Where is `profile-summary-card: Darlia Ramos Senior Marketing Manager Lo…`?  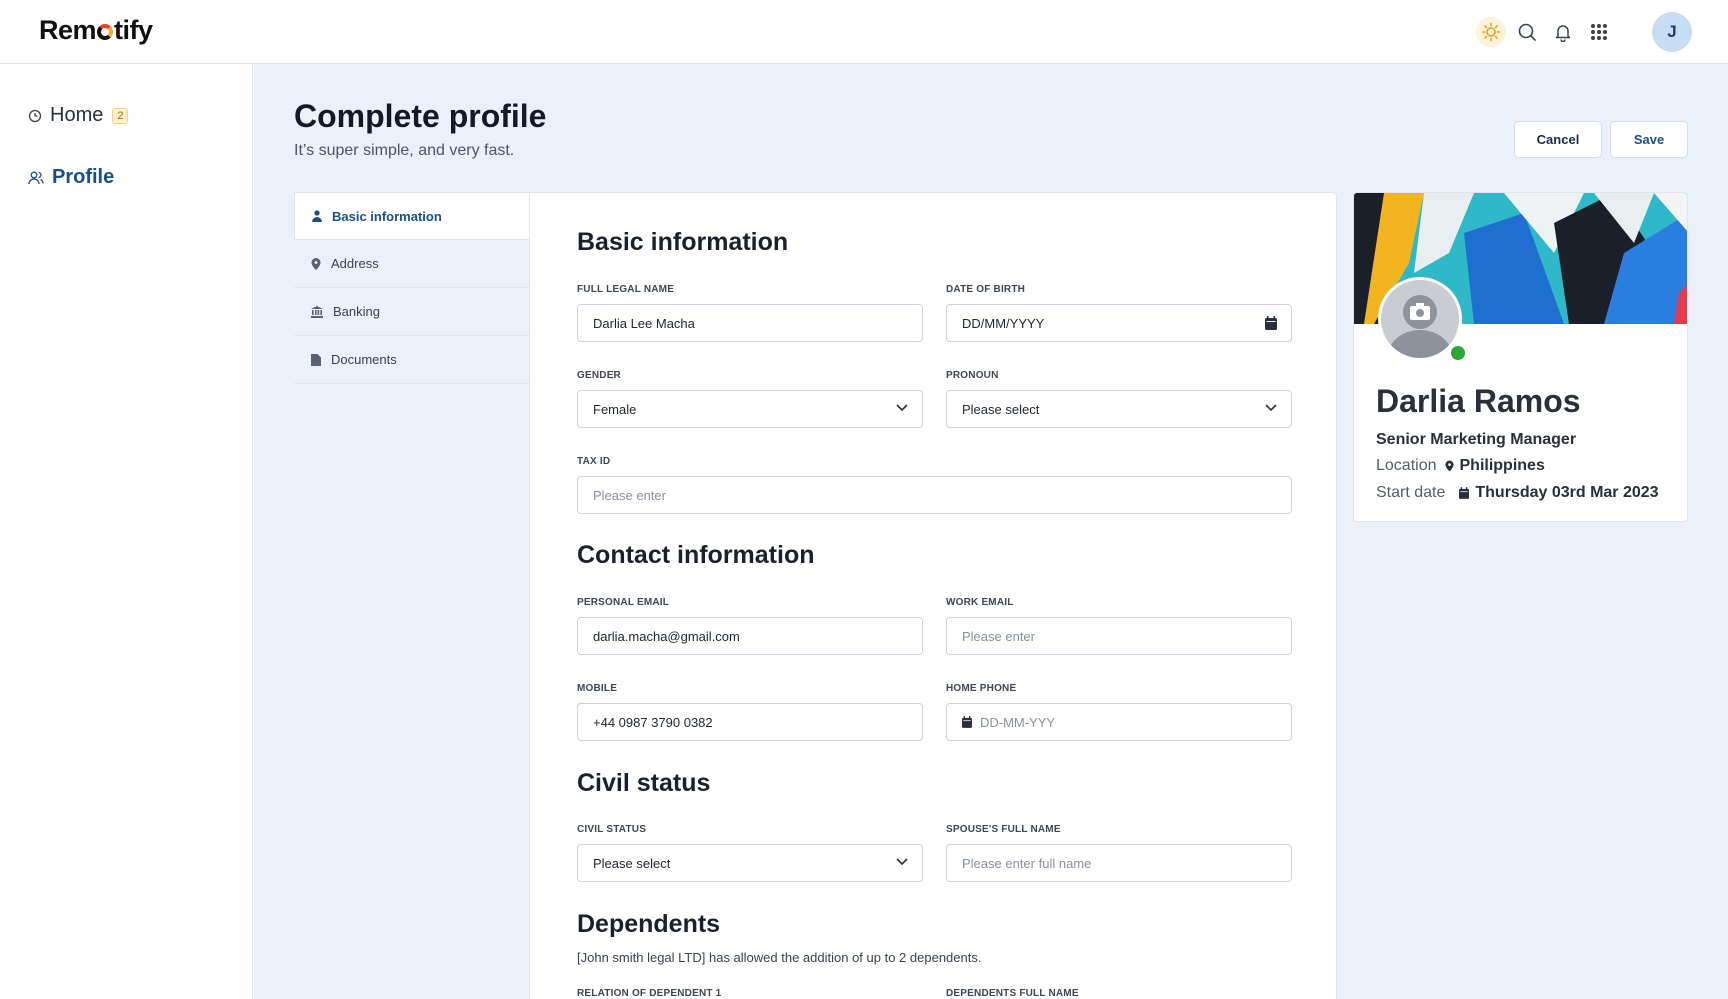
profile-summary-card: Darlia Ramos Senior Marketing Manager Lo… is located at coordinates (1520, 357).